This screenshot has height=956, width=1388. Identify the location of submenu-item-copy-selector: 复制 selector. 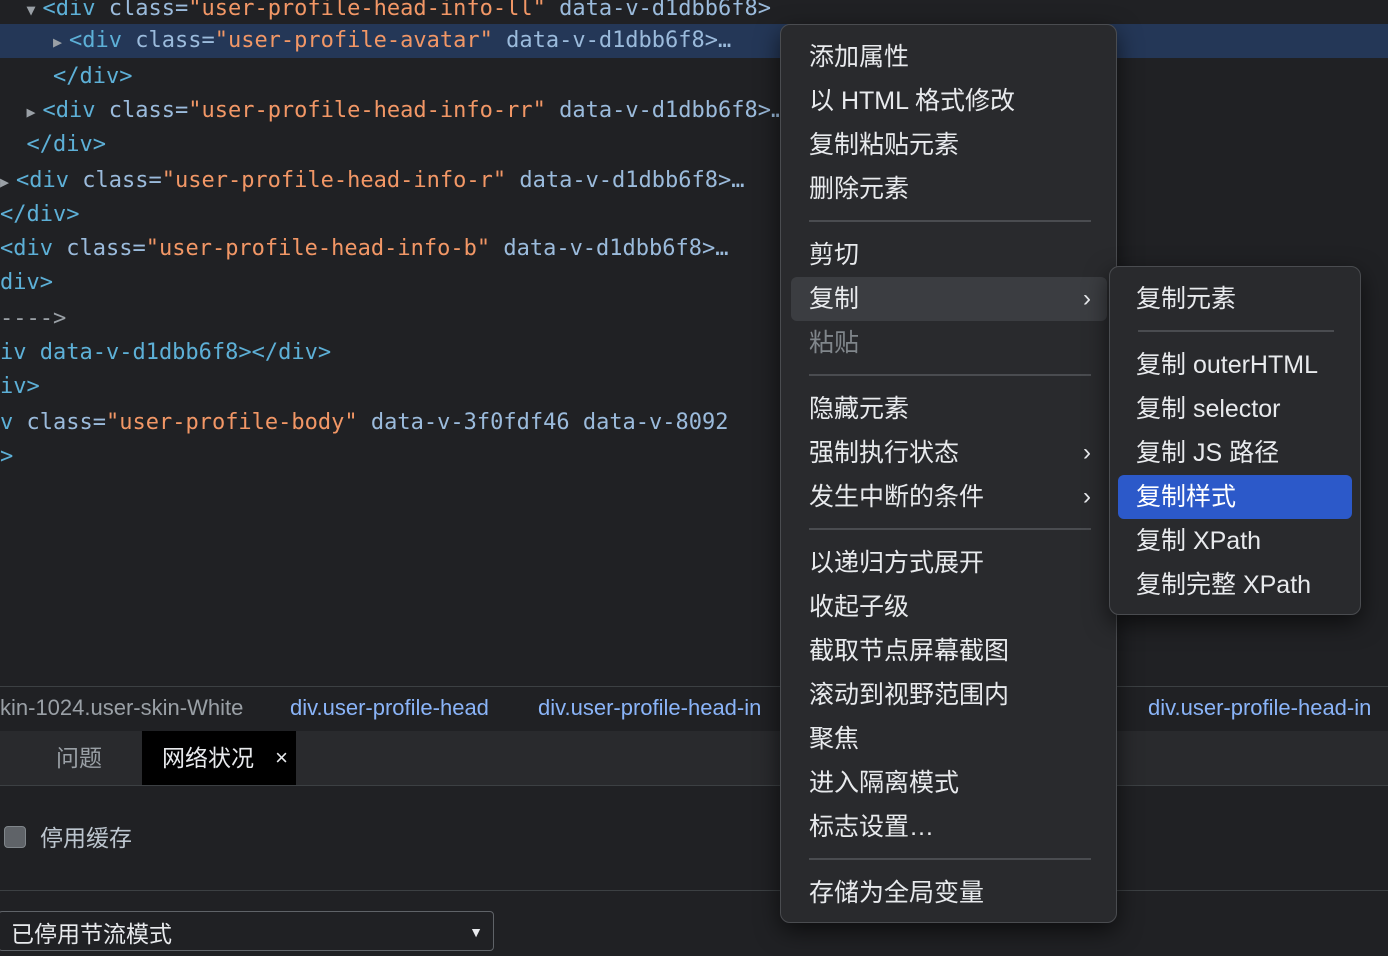
(1235, 409).